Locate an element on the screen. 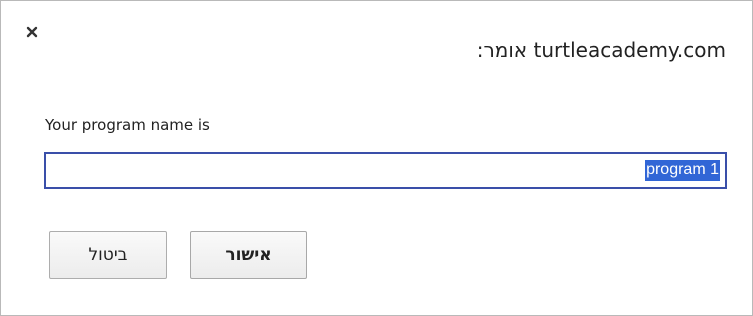  ok-button: אישור is located at coordinates (248, 255).